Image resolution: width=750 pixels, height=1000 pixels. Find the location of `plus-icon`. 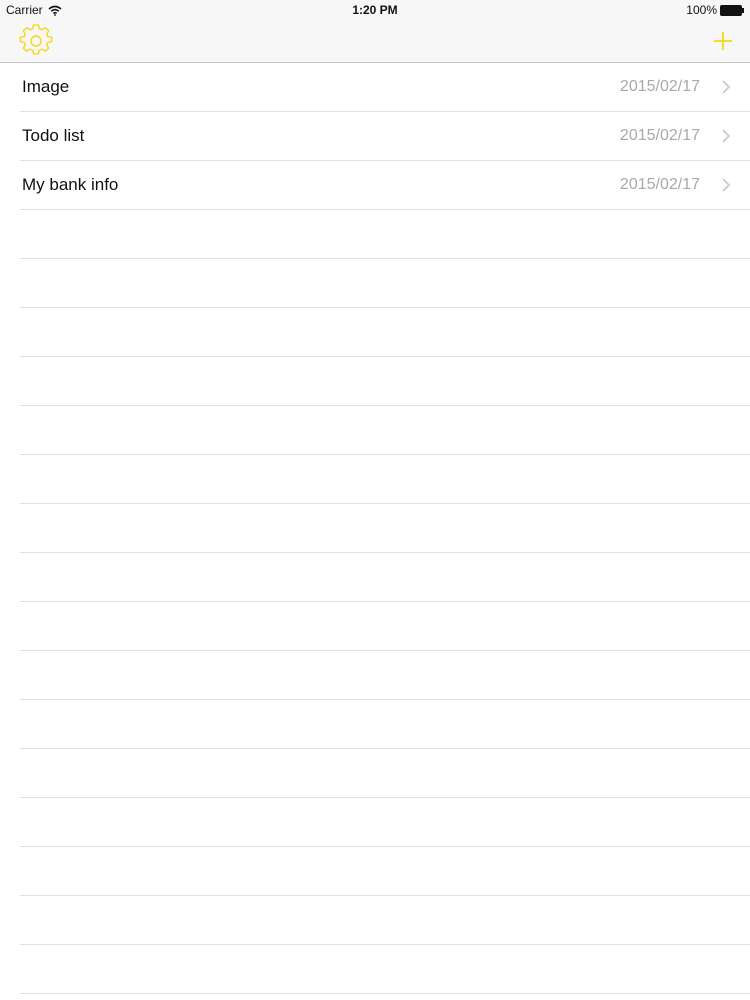

plus-icon is located at coordinates (723, 41).